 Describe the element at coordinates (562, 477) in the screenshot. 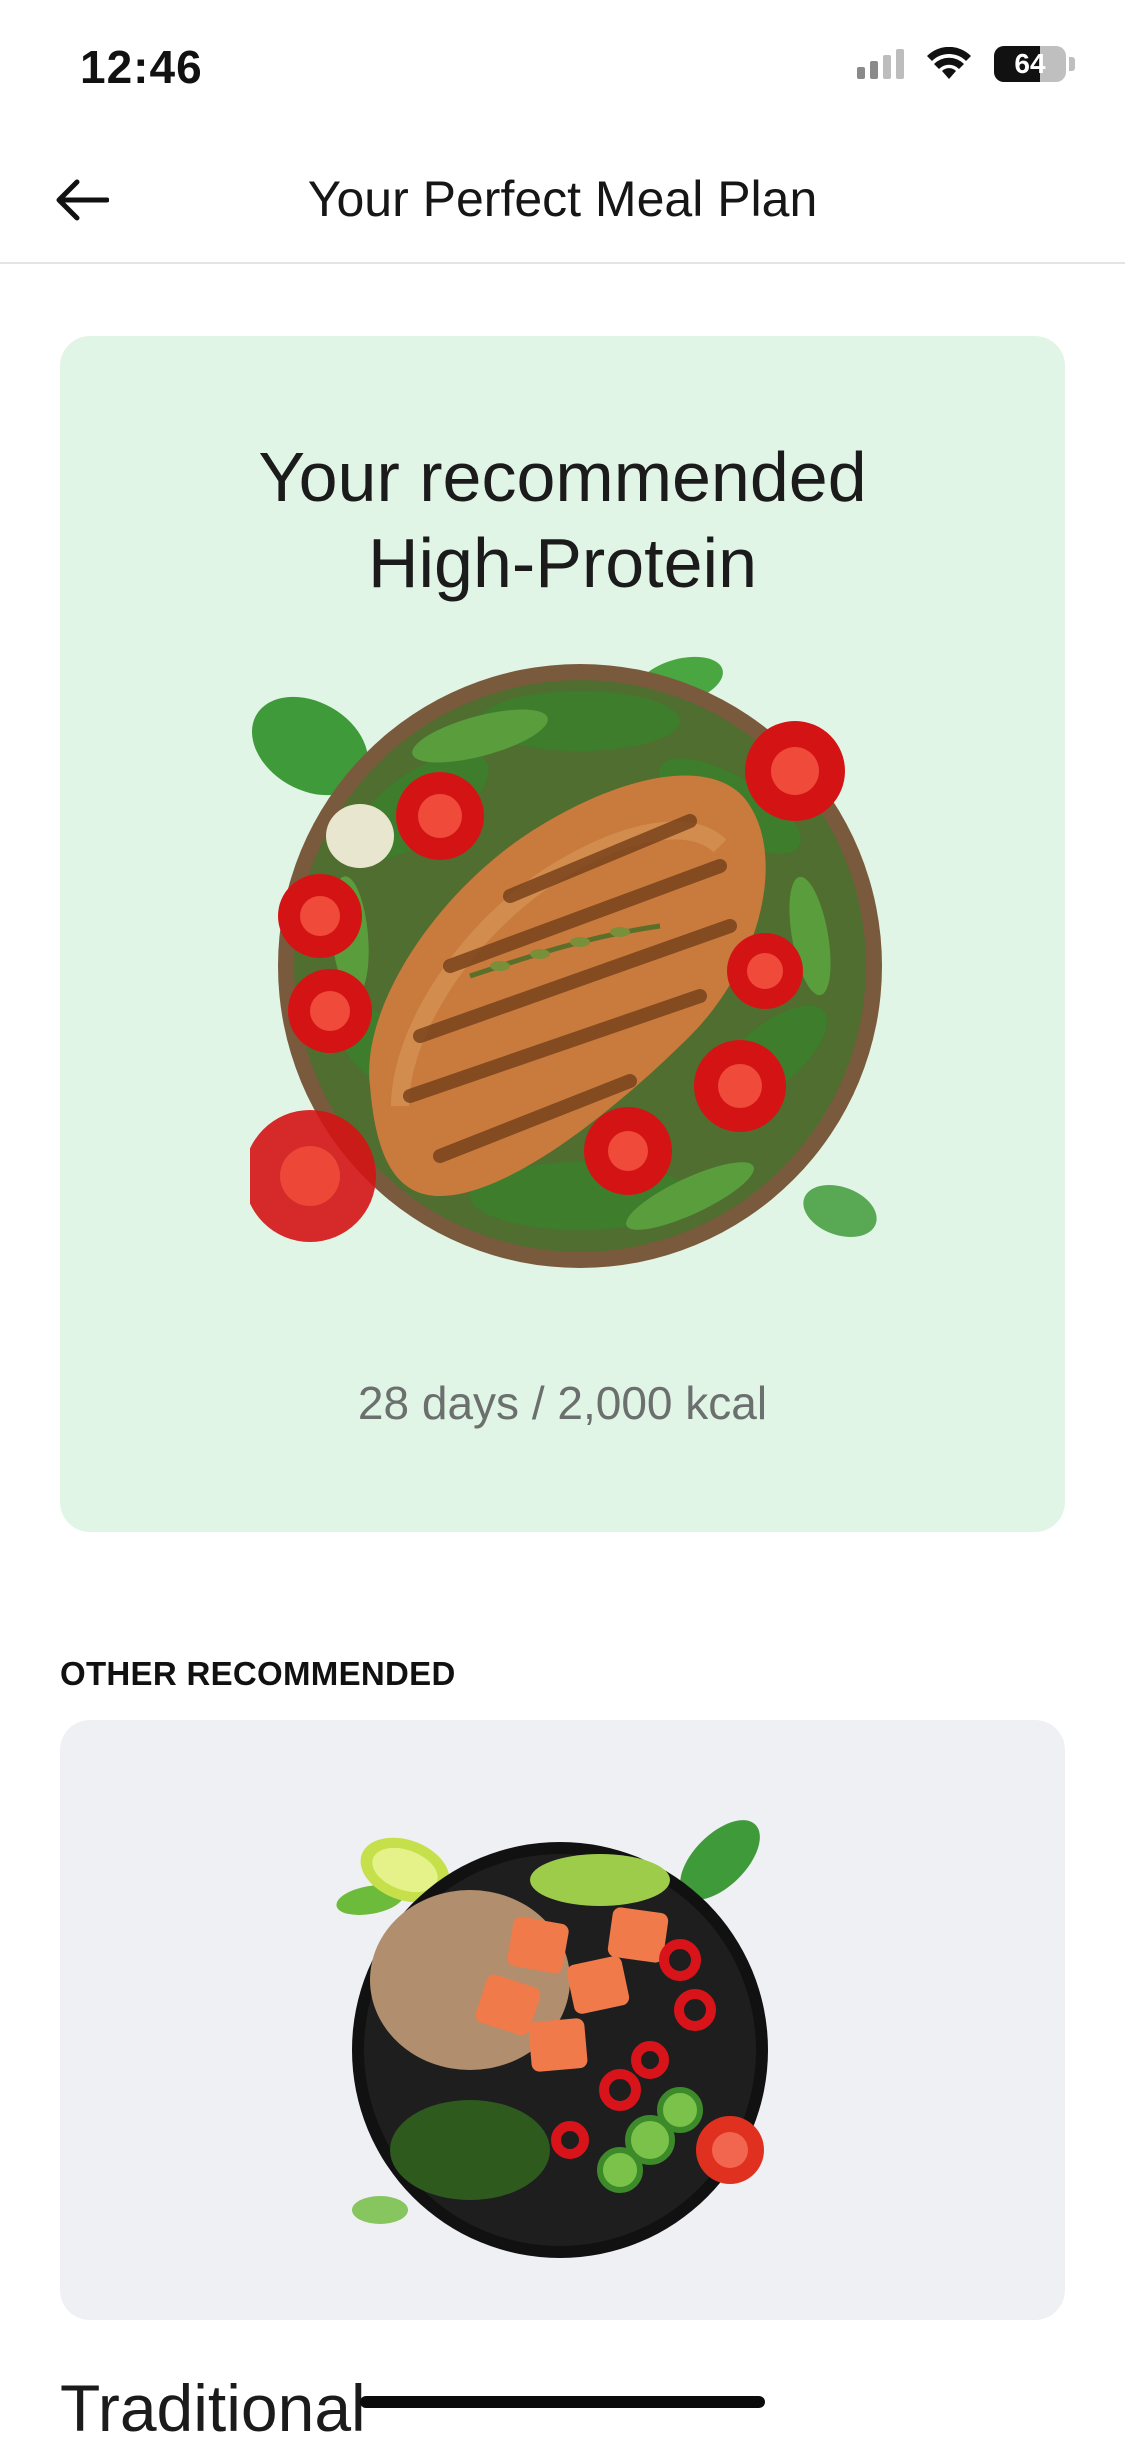

I see `recommended-plan-title-line1: Your recommended` at that location.